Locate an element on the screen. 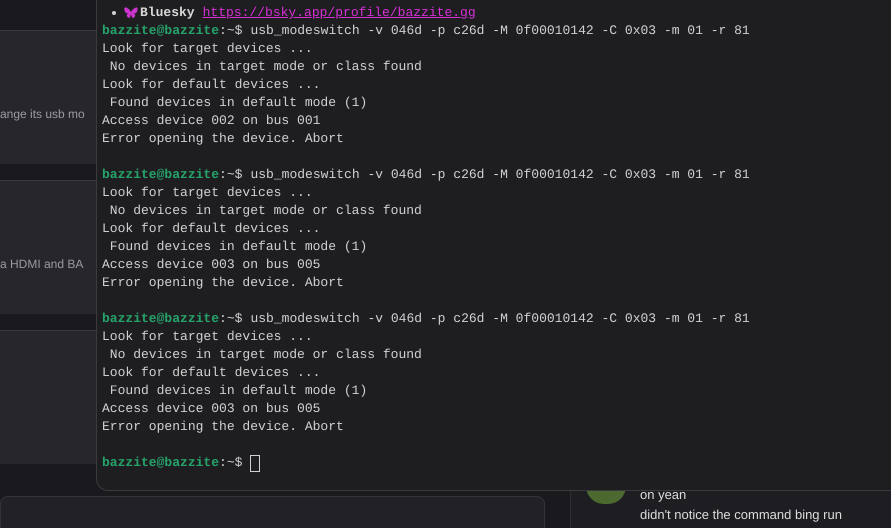  chat-message: didn't notice the command bing run is located at coordinates (741, 514).